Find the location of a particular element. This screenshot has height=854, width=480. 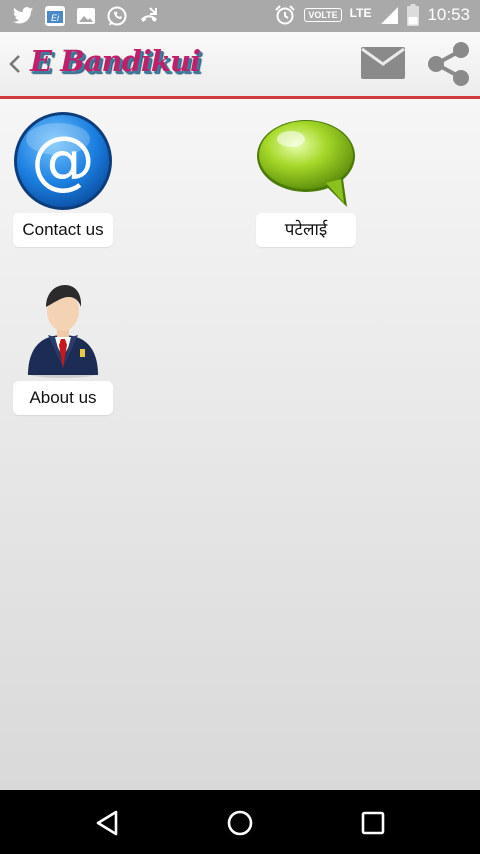

app-bar: E Bandikui is located at coordinates (240, 65).